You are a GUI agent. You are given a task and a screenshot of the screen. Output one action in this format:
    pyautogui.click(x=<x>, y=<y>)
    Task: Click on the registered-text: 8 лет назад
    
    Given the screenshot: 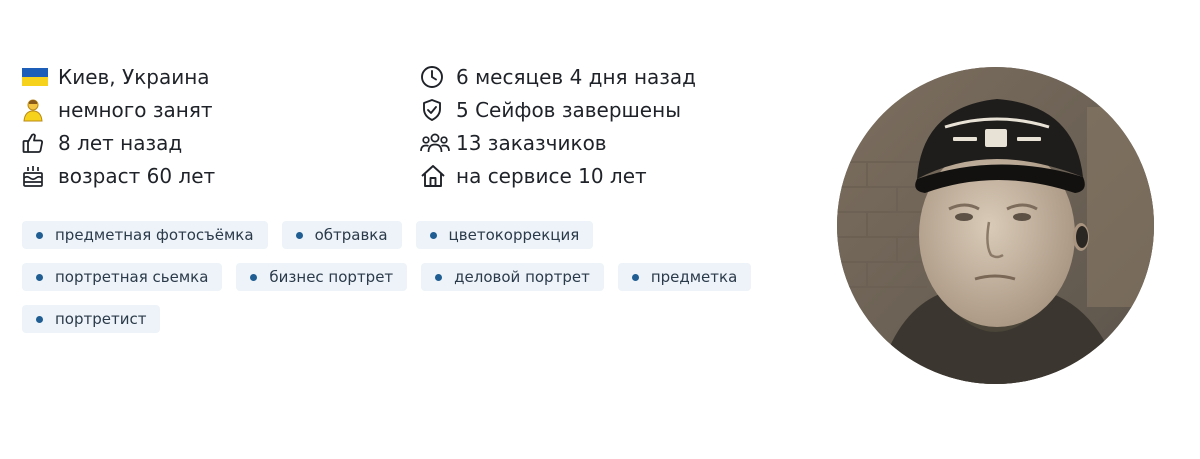 What is the action you would take?
    pyautogui.click(x=120, y=142)
    